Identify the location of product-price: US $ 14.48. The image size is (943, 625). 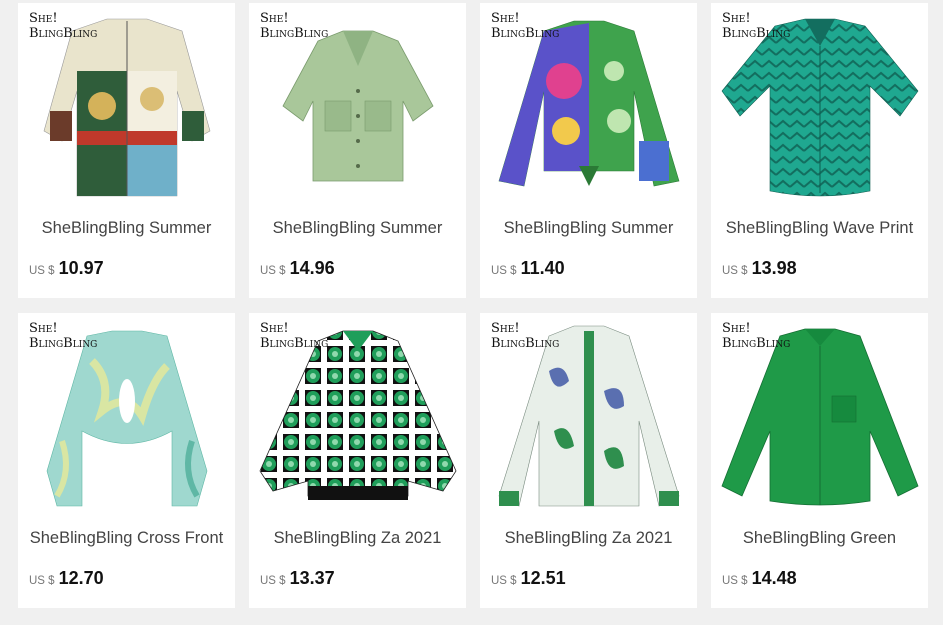
(759, 578).